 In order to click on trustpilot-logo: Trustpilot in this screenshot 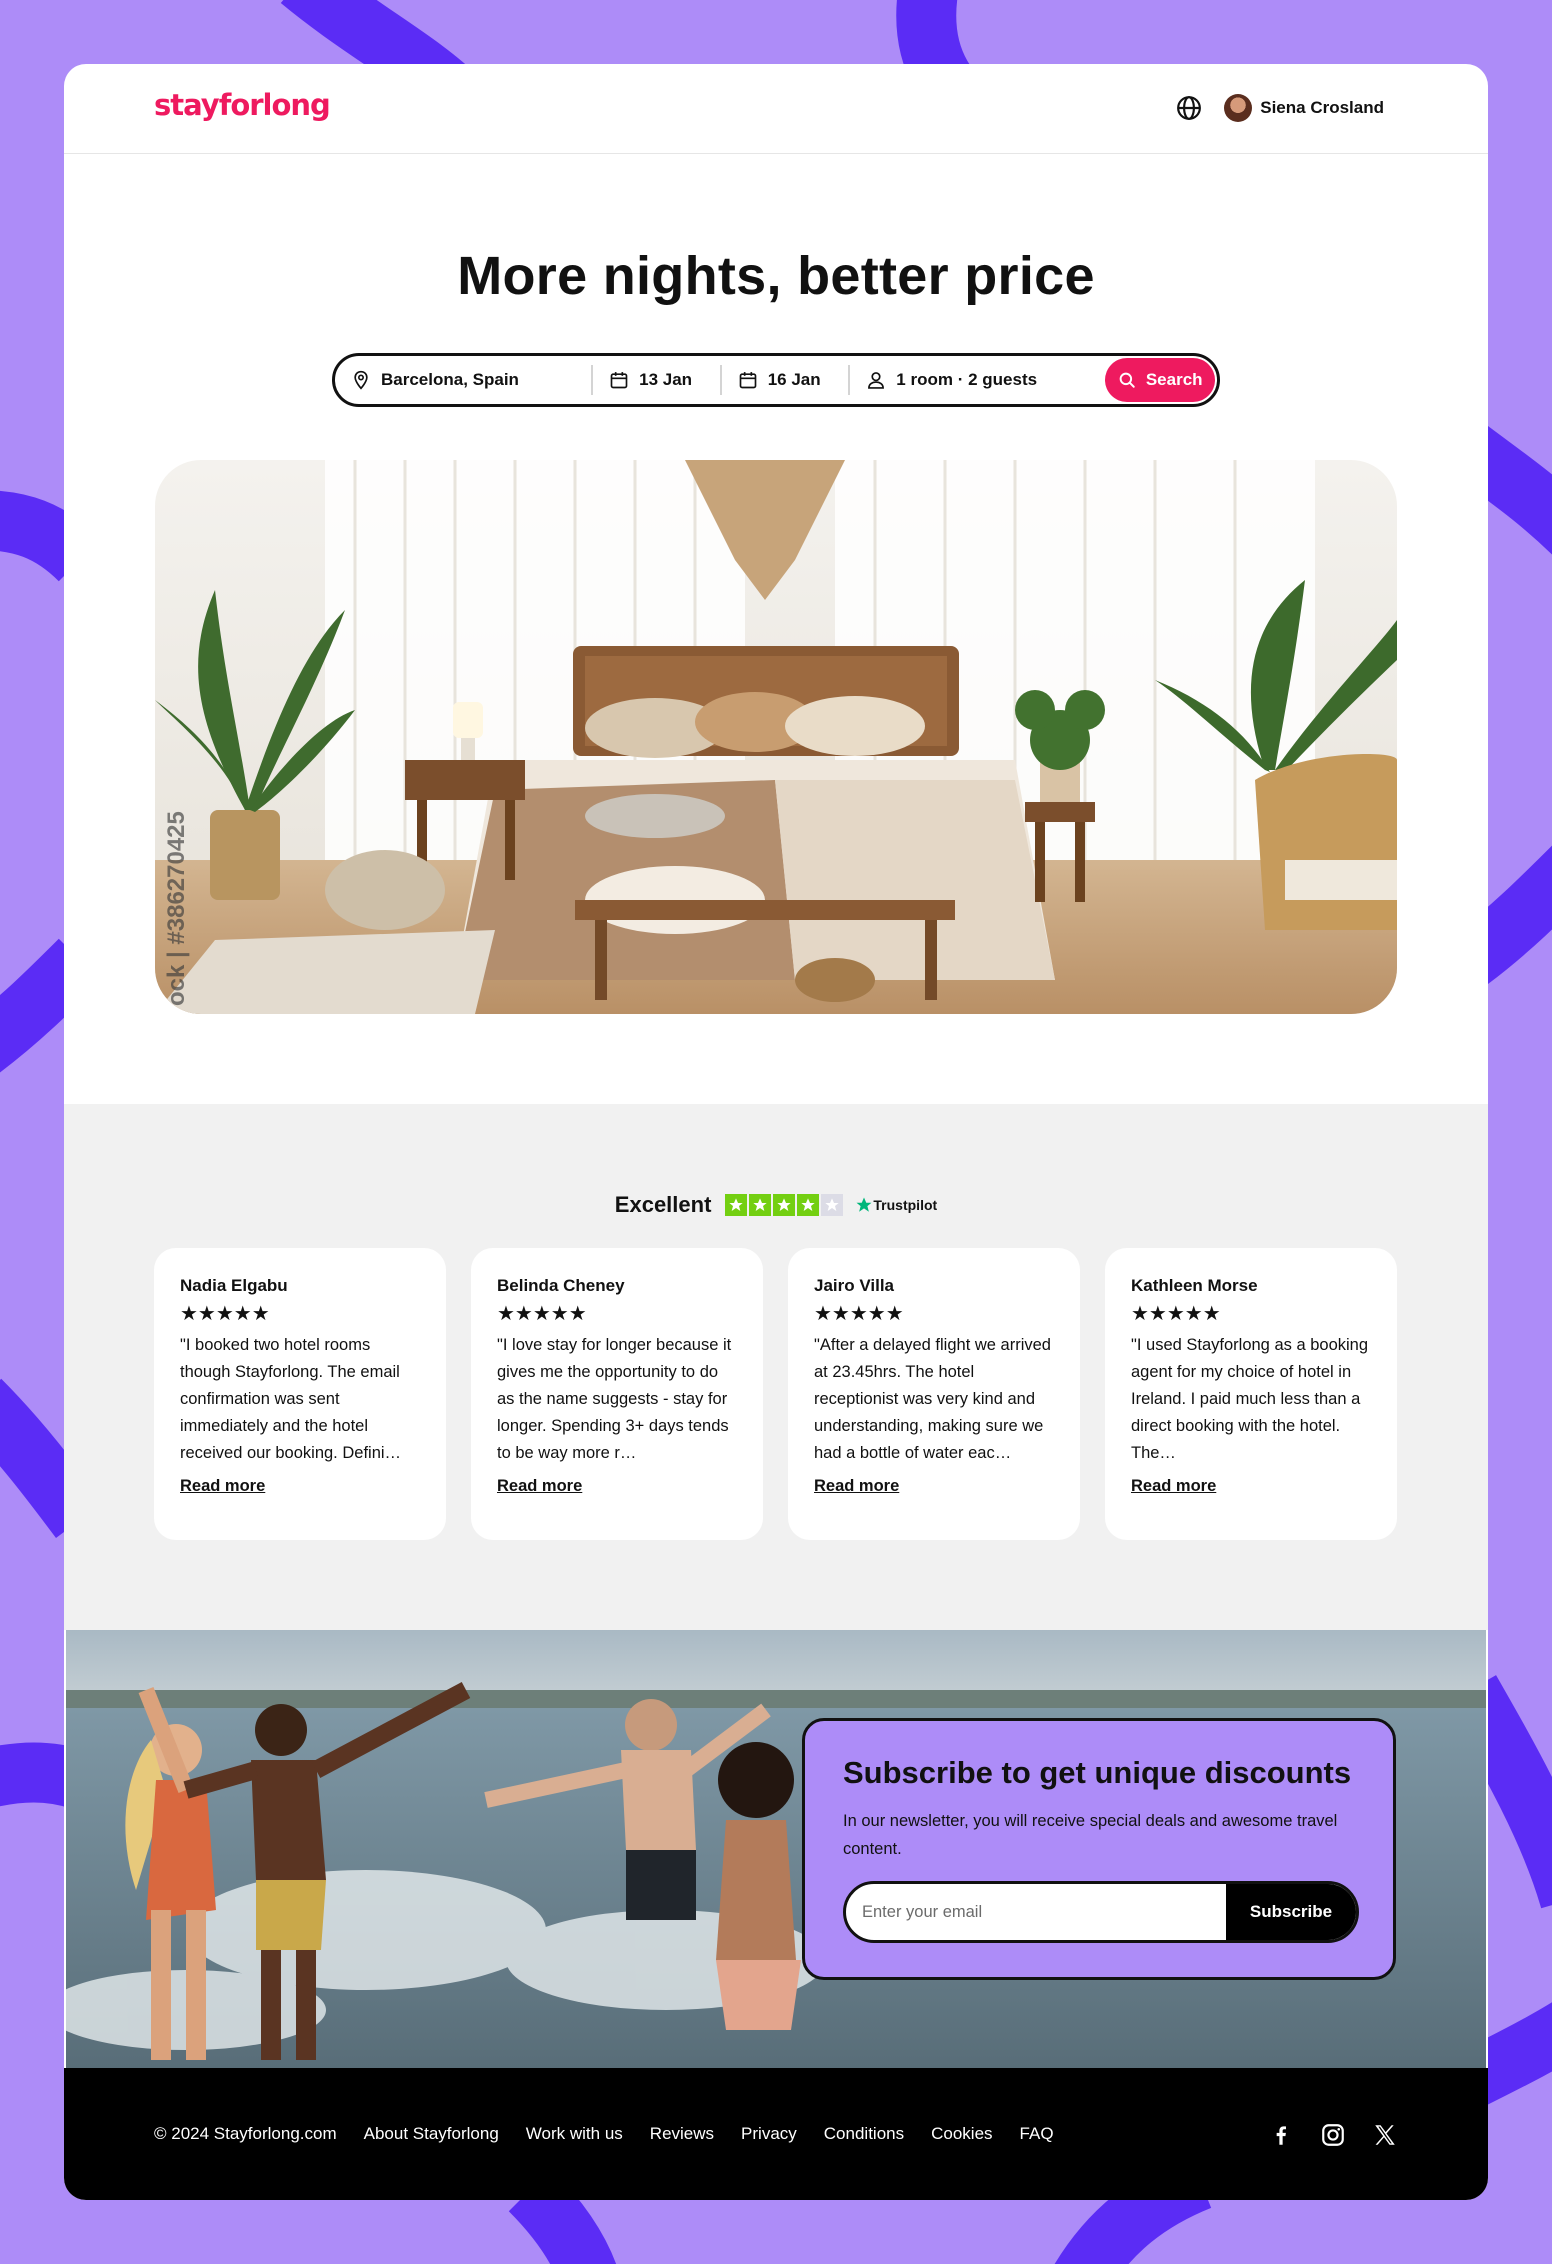, I will do `click(896, 1205)`.